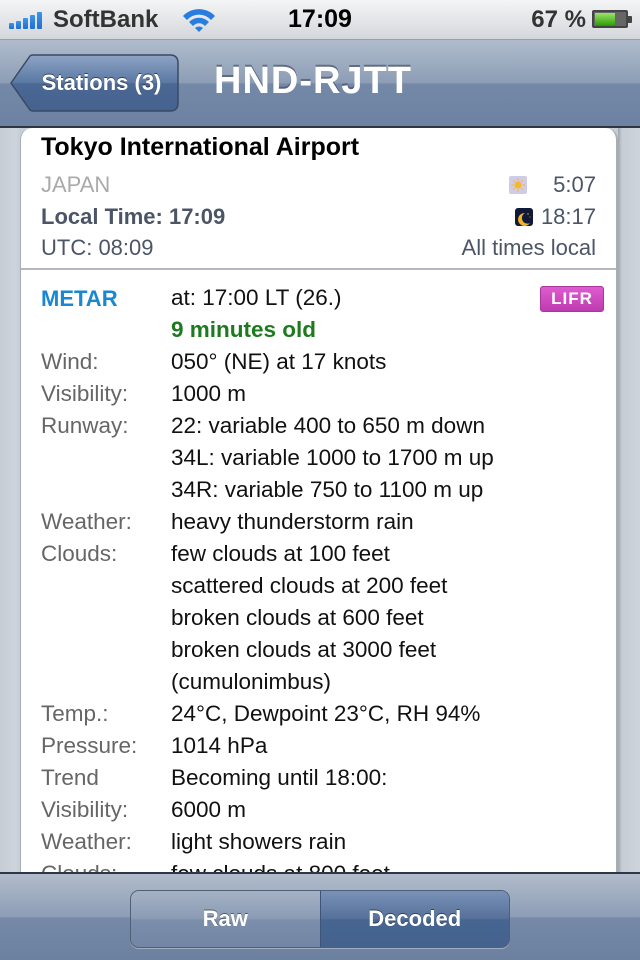  I want to click on content-right-edge, so click(629, 500).